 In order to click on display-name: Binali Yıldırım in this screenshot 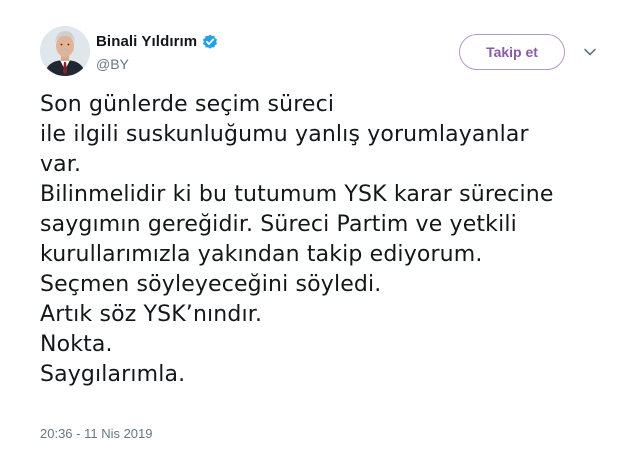, I will do `click(146, 41)`.